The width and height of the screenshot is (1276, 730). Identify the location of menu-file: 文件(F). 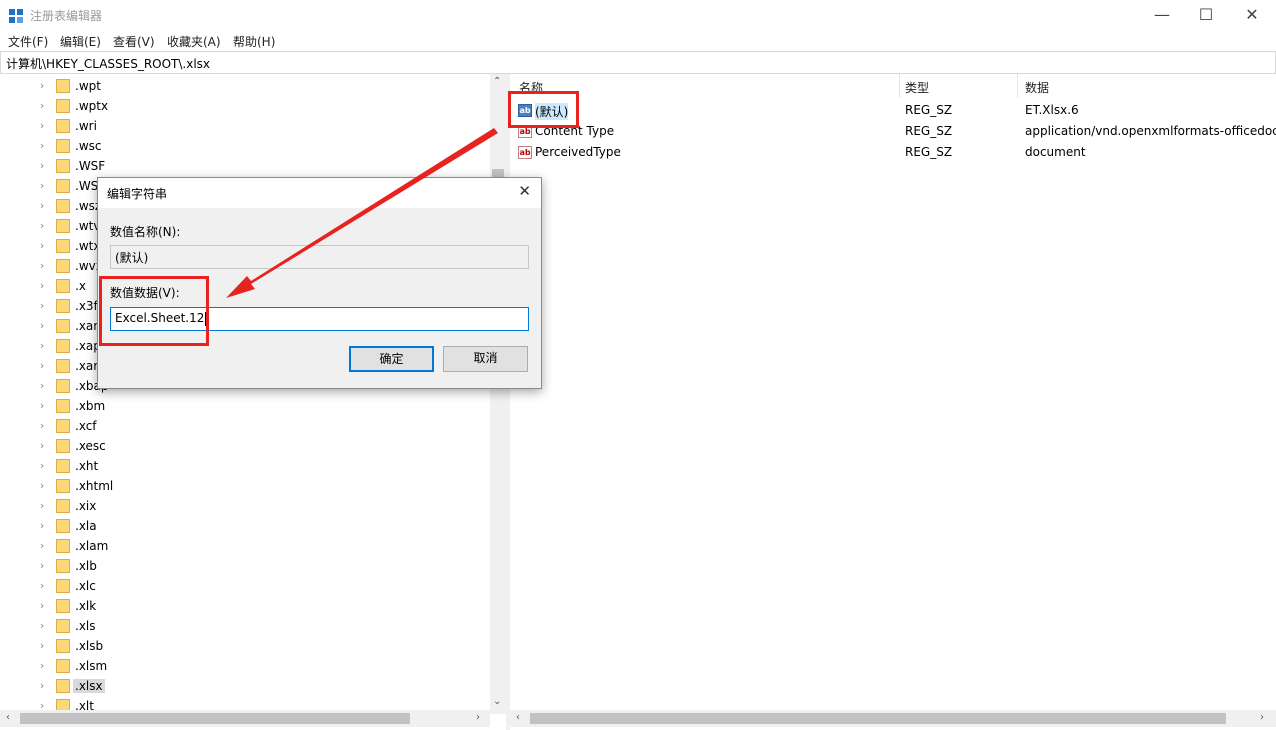
(28, 41).